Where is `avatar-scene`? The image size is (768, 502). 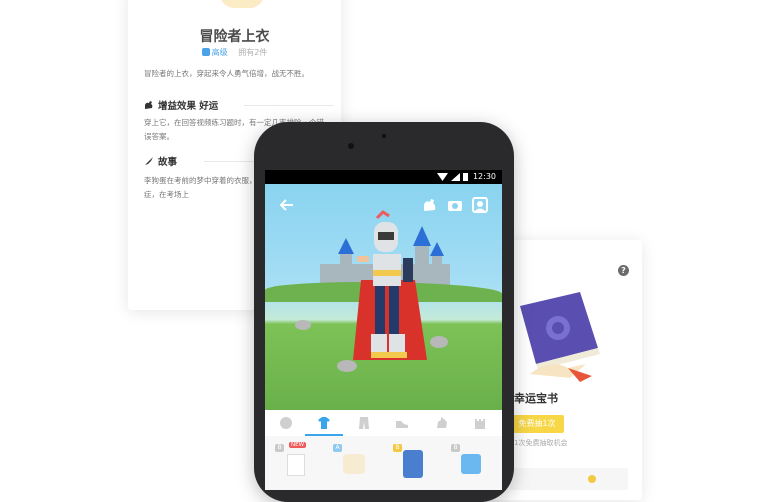 avatar-scene is located at coordinates (383, 297).